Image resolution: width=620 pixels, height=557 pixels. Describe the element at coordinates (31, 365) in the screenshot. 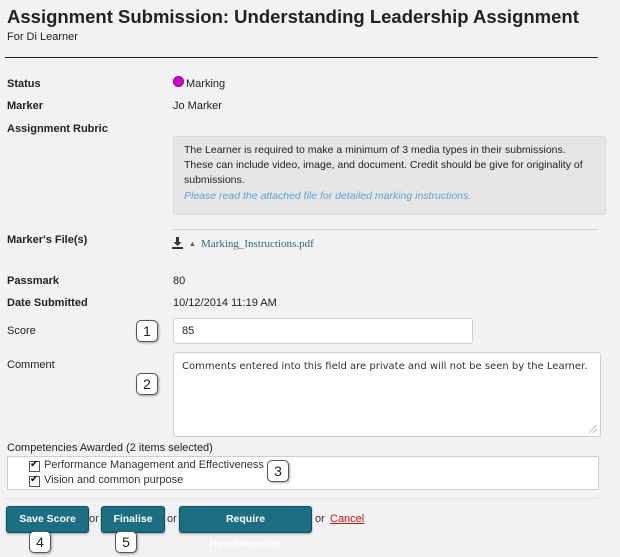

I see `comment-label: Comment` at that location.